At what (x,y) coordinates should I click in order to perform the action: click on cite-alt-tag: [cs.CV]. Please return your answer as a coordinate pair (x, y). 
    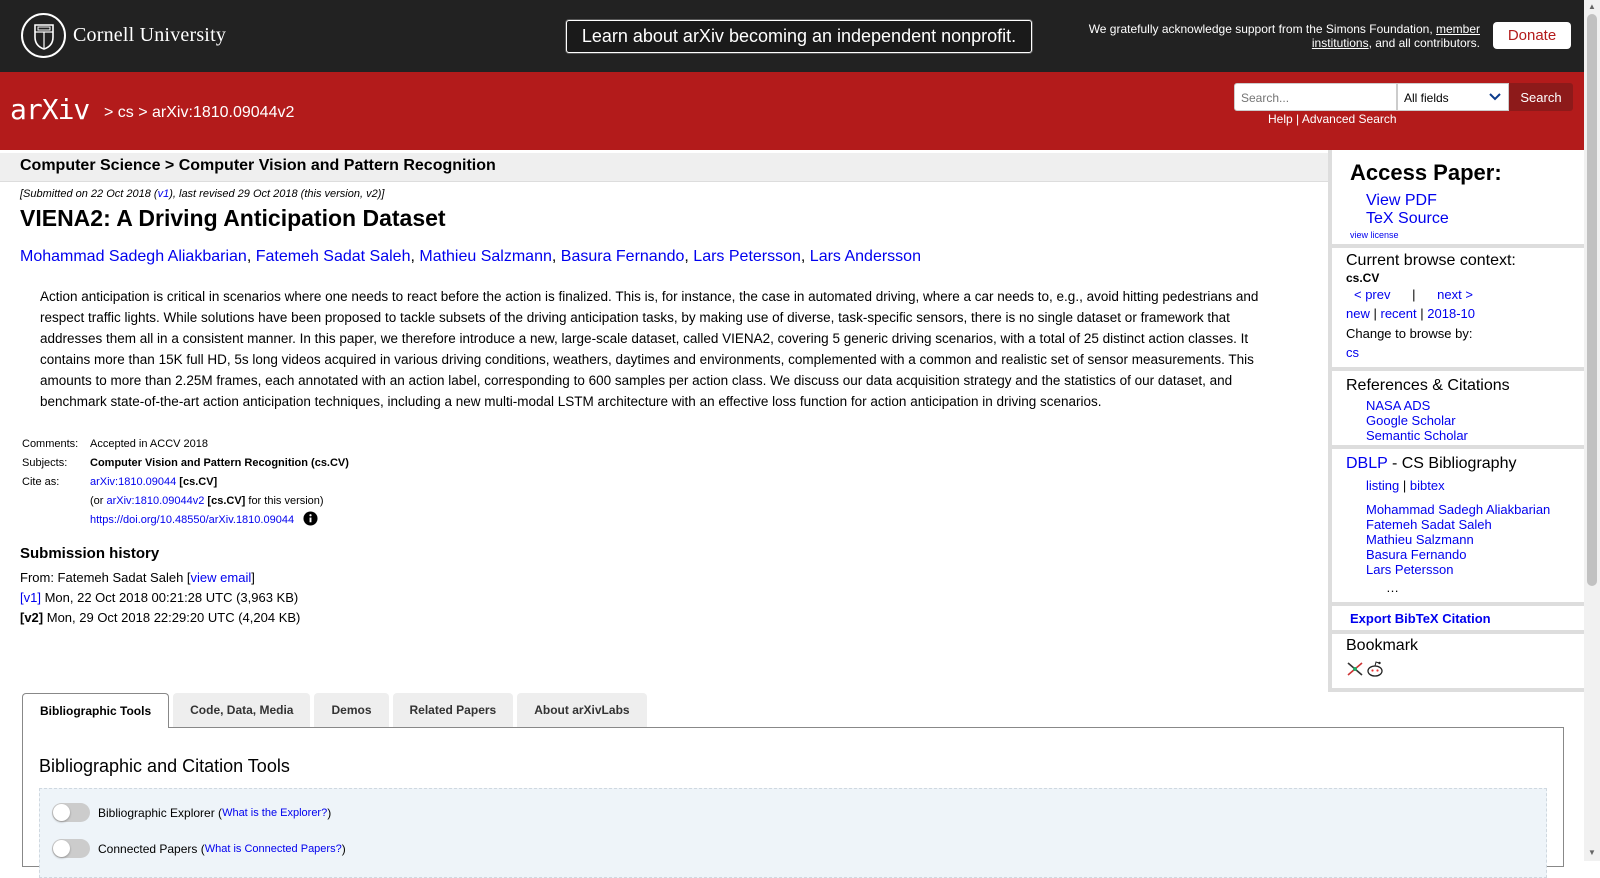
    Looking at the image, I should click on (225, 501).